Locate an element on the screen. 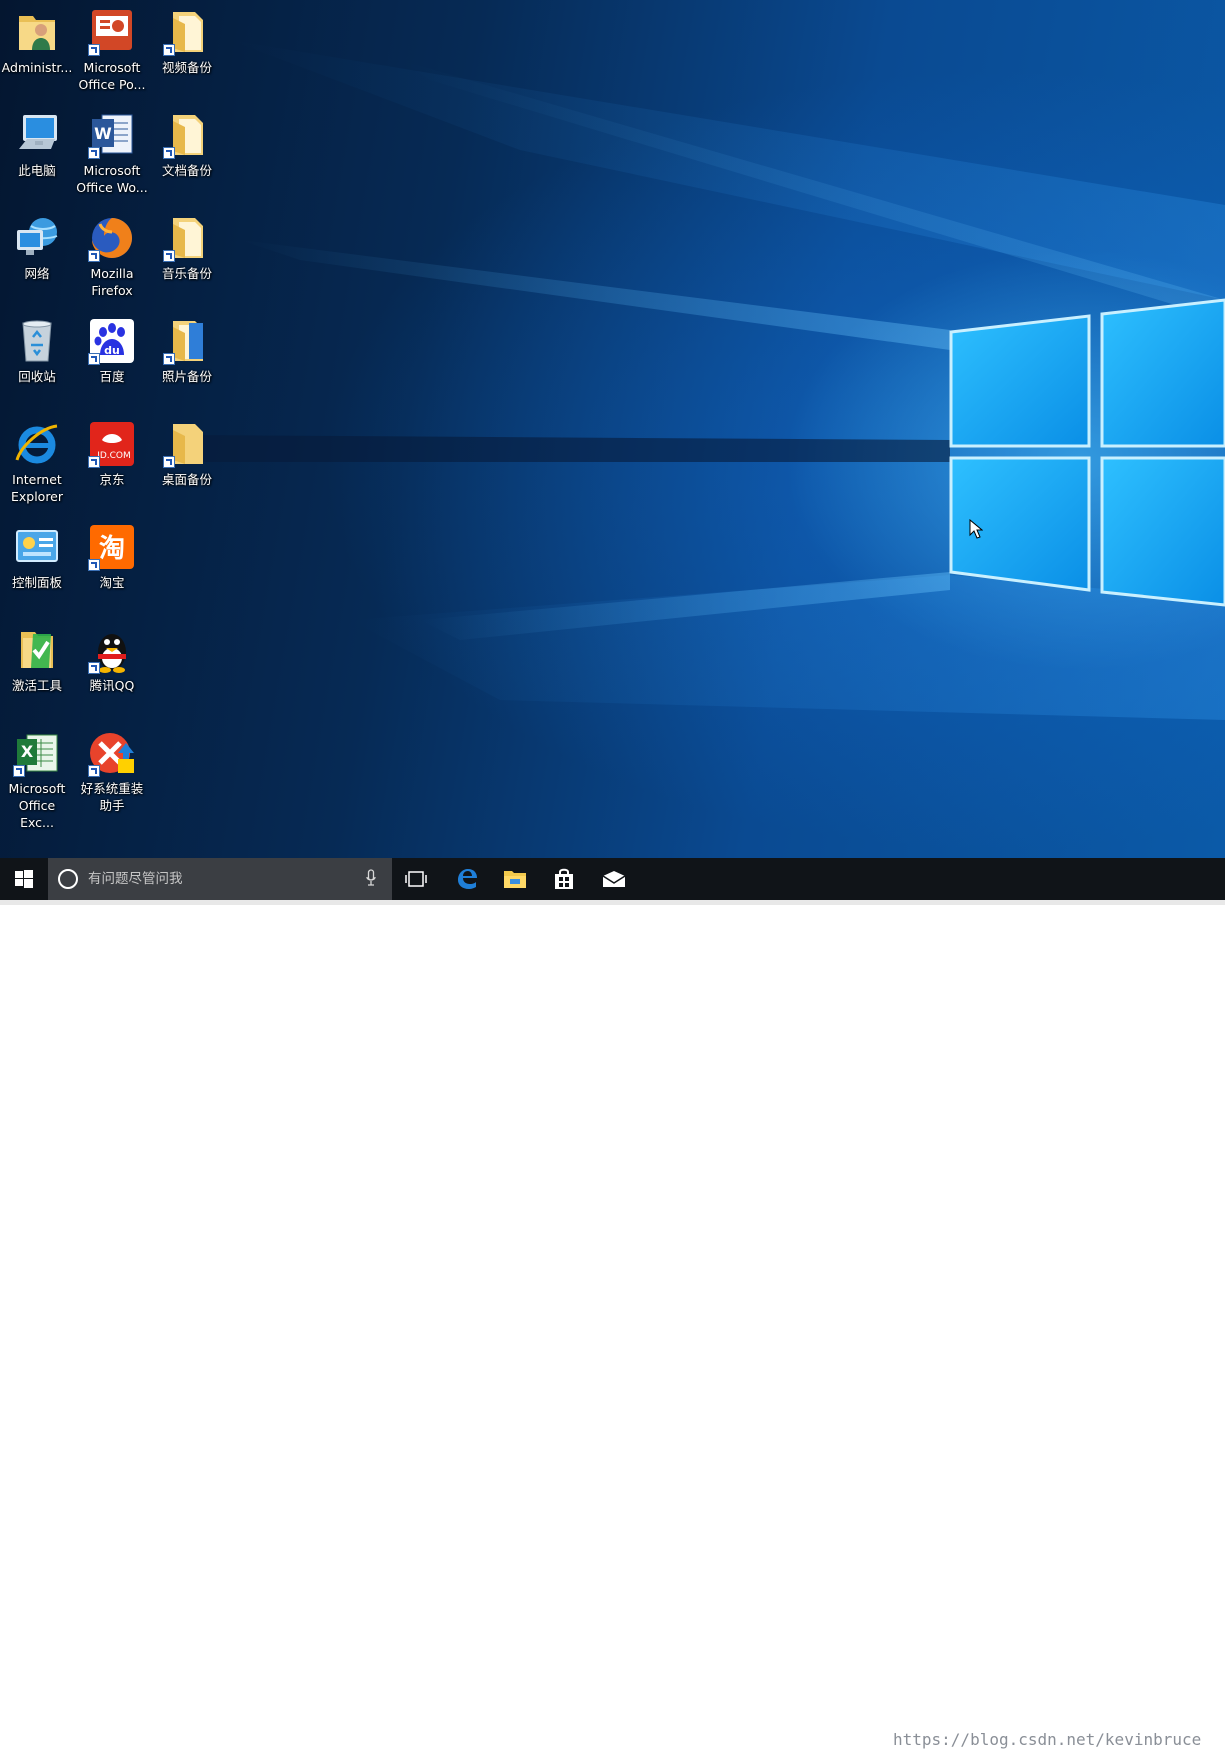  desktop-icon-internet-explorer: Internet Explorer is located at coordinates (37, 462).